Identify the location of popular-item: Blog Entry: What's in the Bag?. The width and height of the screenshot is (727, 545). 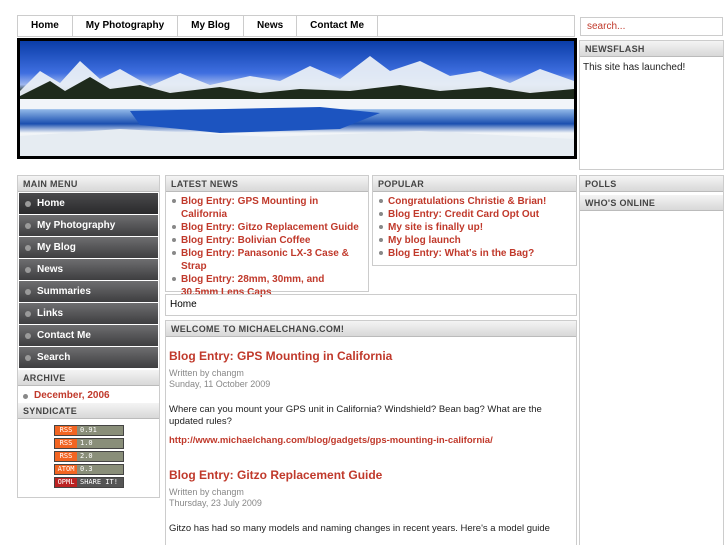
(475, 253).